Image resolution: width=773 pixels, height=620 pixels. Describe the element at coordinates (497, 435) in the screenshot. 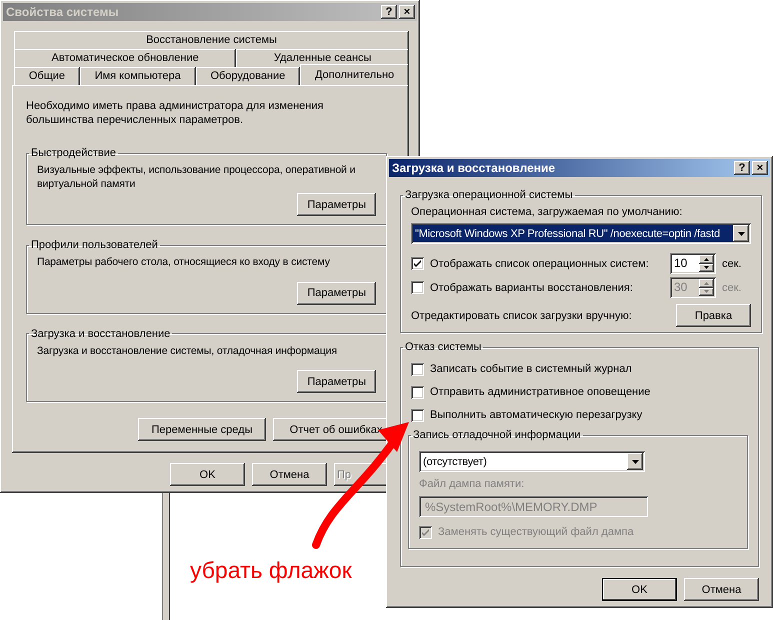

I see `group-title: Запись отладочной информации` at that location.